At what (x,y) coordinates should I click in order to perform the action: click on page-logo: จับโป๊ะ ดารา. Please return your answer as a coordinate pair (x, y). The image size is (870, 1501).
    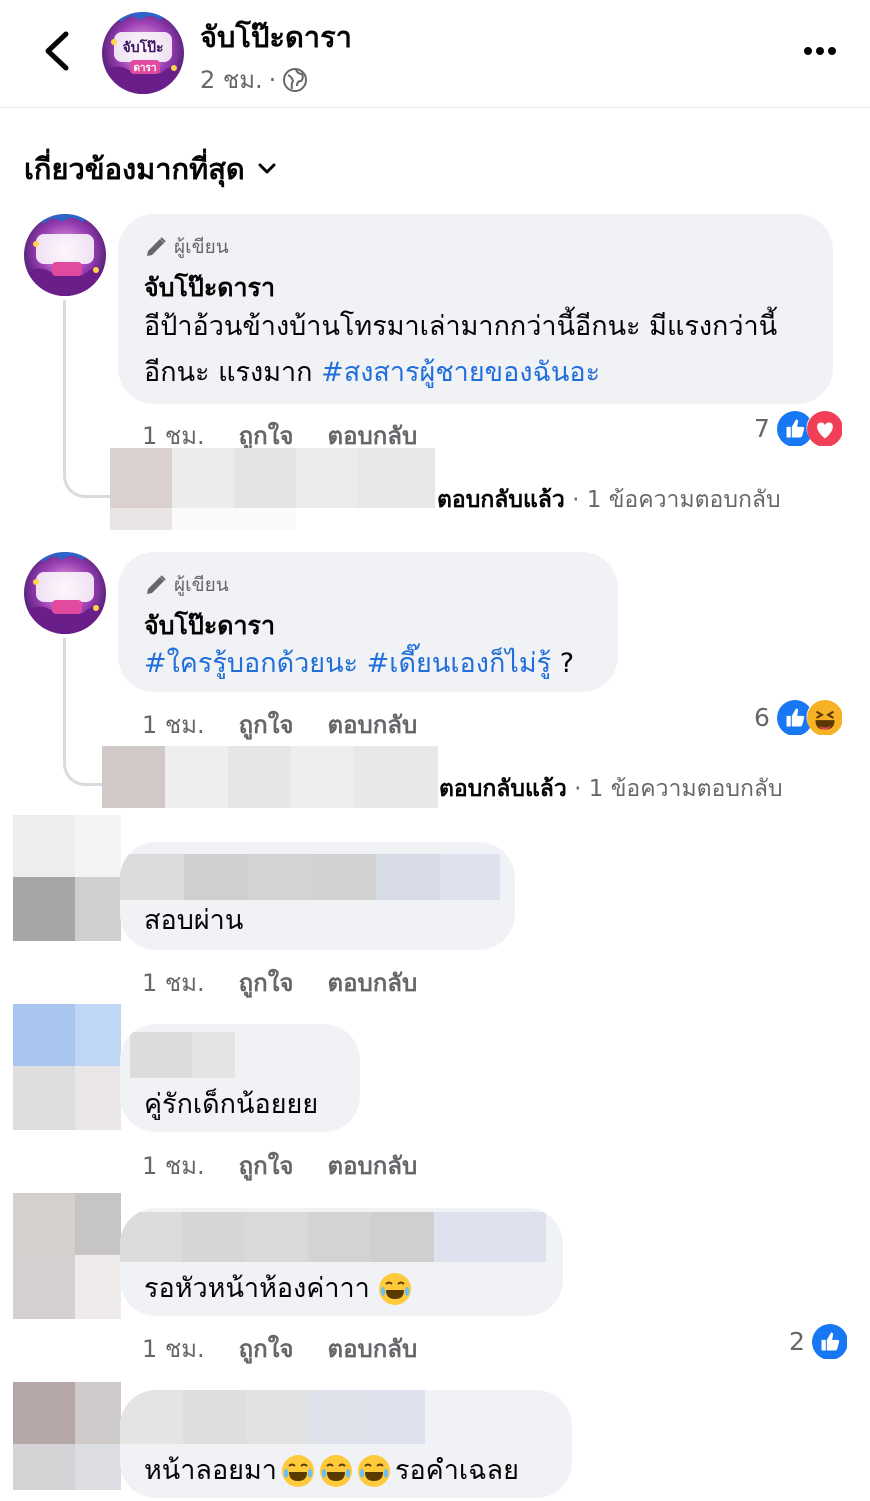
    Looking at the image, I should click on (143, 53).